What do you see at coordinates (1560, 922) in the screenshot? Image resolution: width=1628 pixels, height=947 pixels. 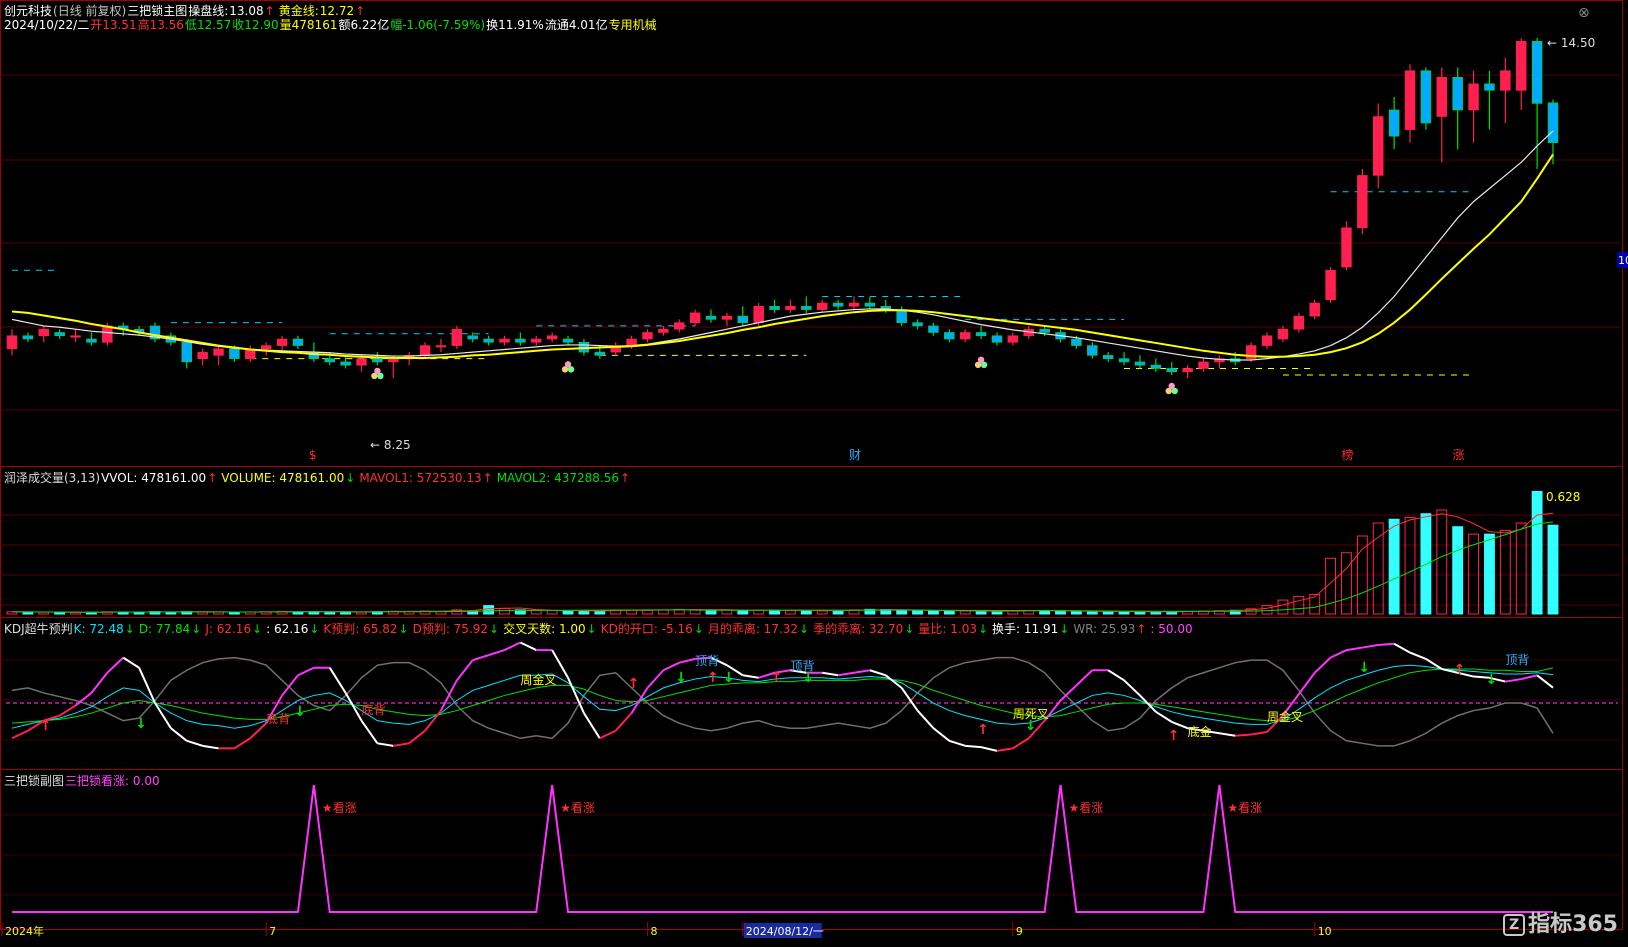 I see `watermark: Z 指标365` at bounding box center [1560, 922].